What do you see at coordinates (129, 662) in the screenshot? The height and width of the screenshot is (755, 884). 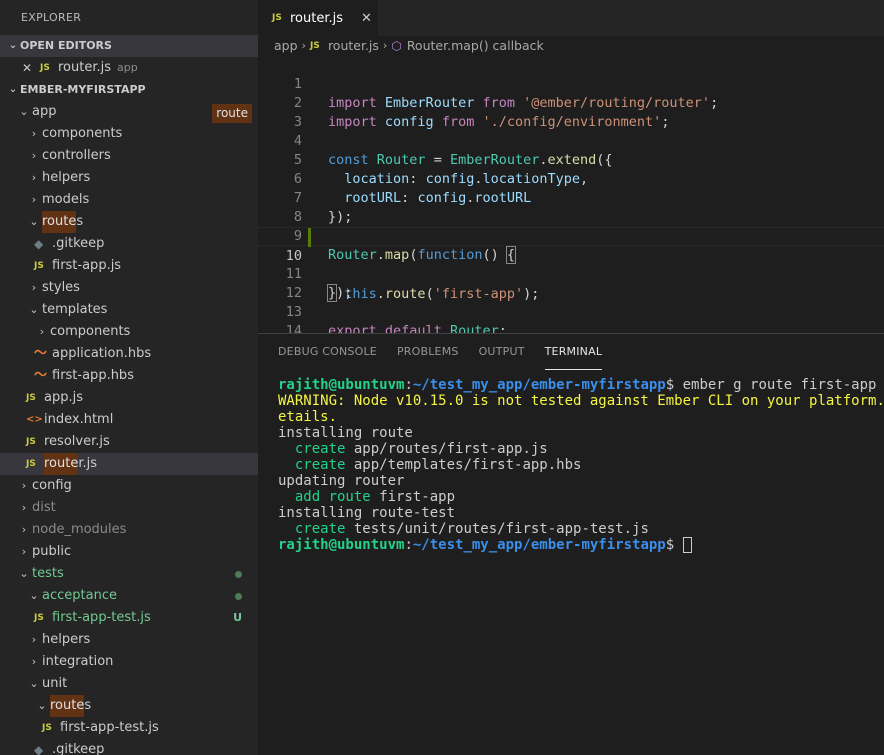 I see `tree-folder-integration: › integration` at bounding box center [129, 662].